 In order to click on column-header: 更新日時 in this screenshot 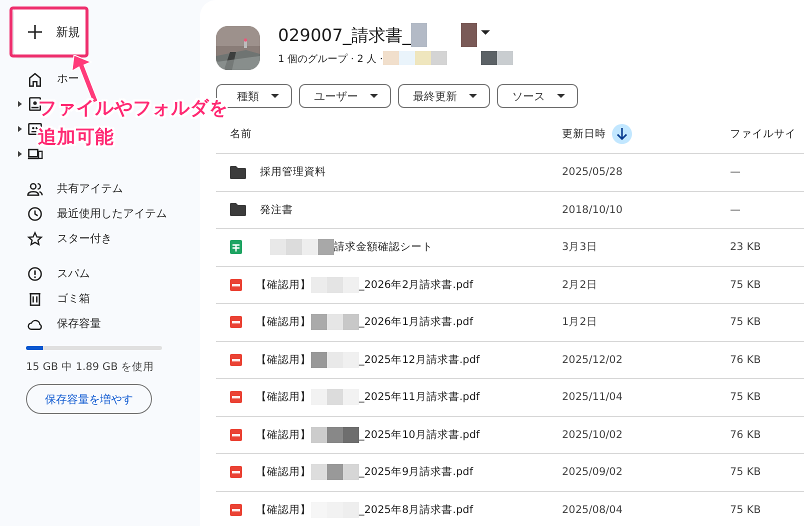, I will do `click(584, 134)`.